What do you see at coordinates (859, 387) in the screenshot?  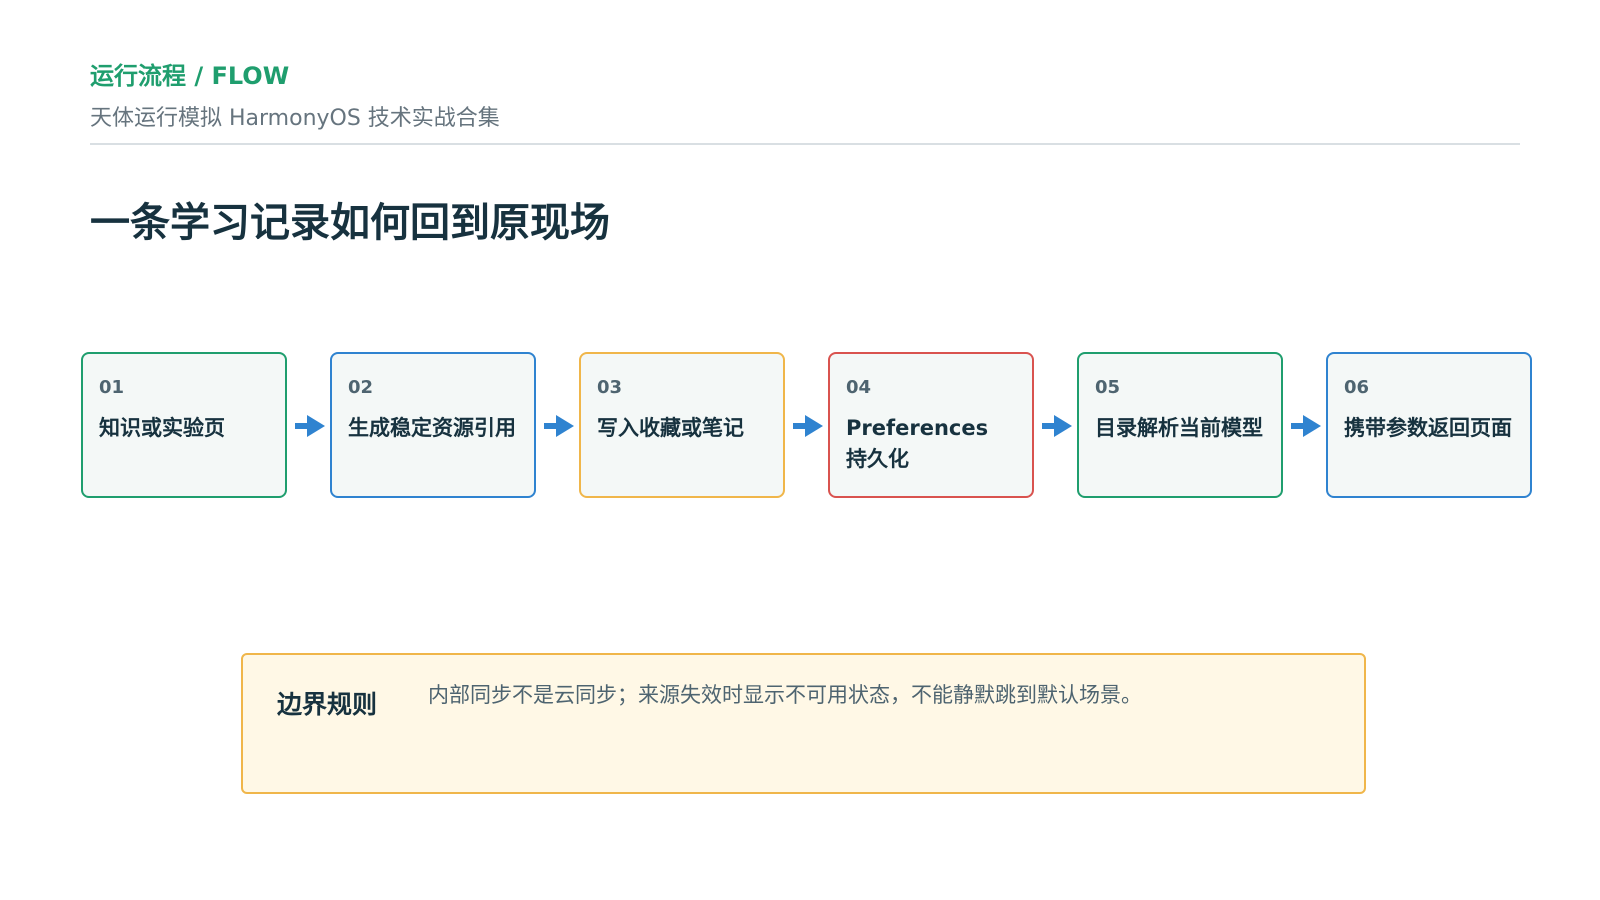 I see `step-number: 04` at bounding box center [859, 387].